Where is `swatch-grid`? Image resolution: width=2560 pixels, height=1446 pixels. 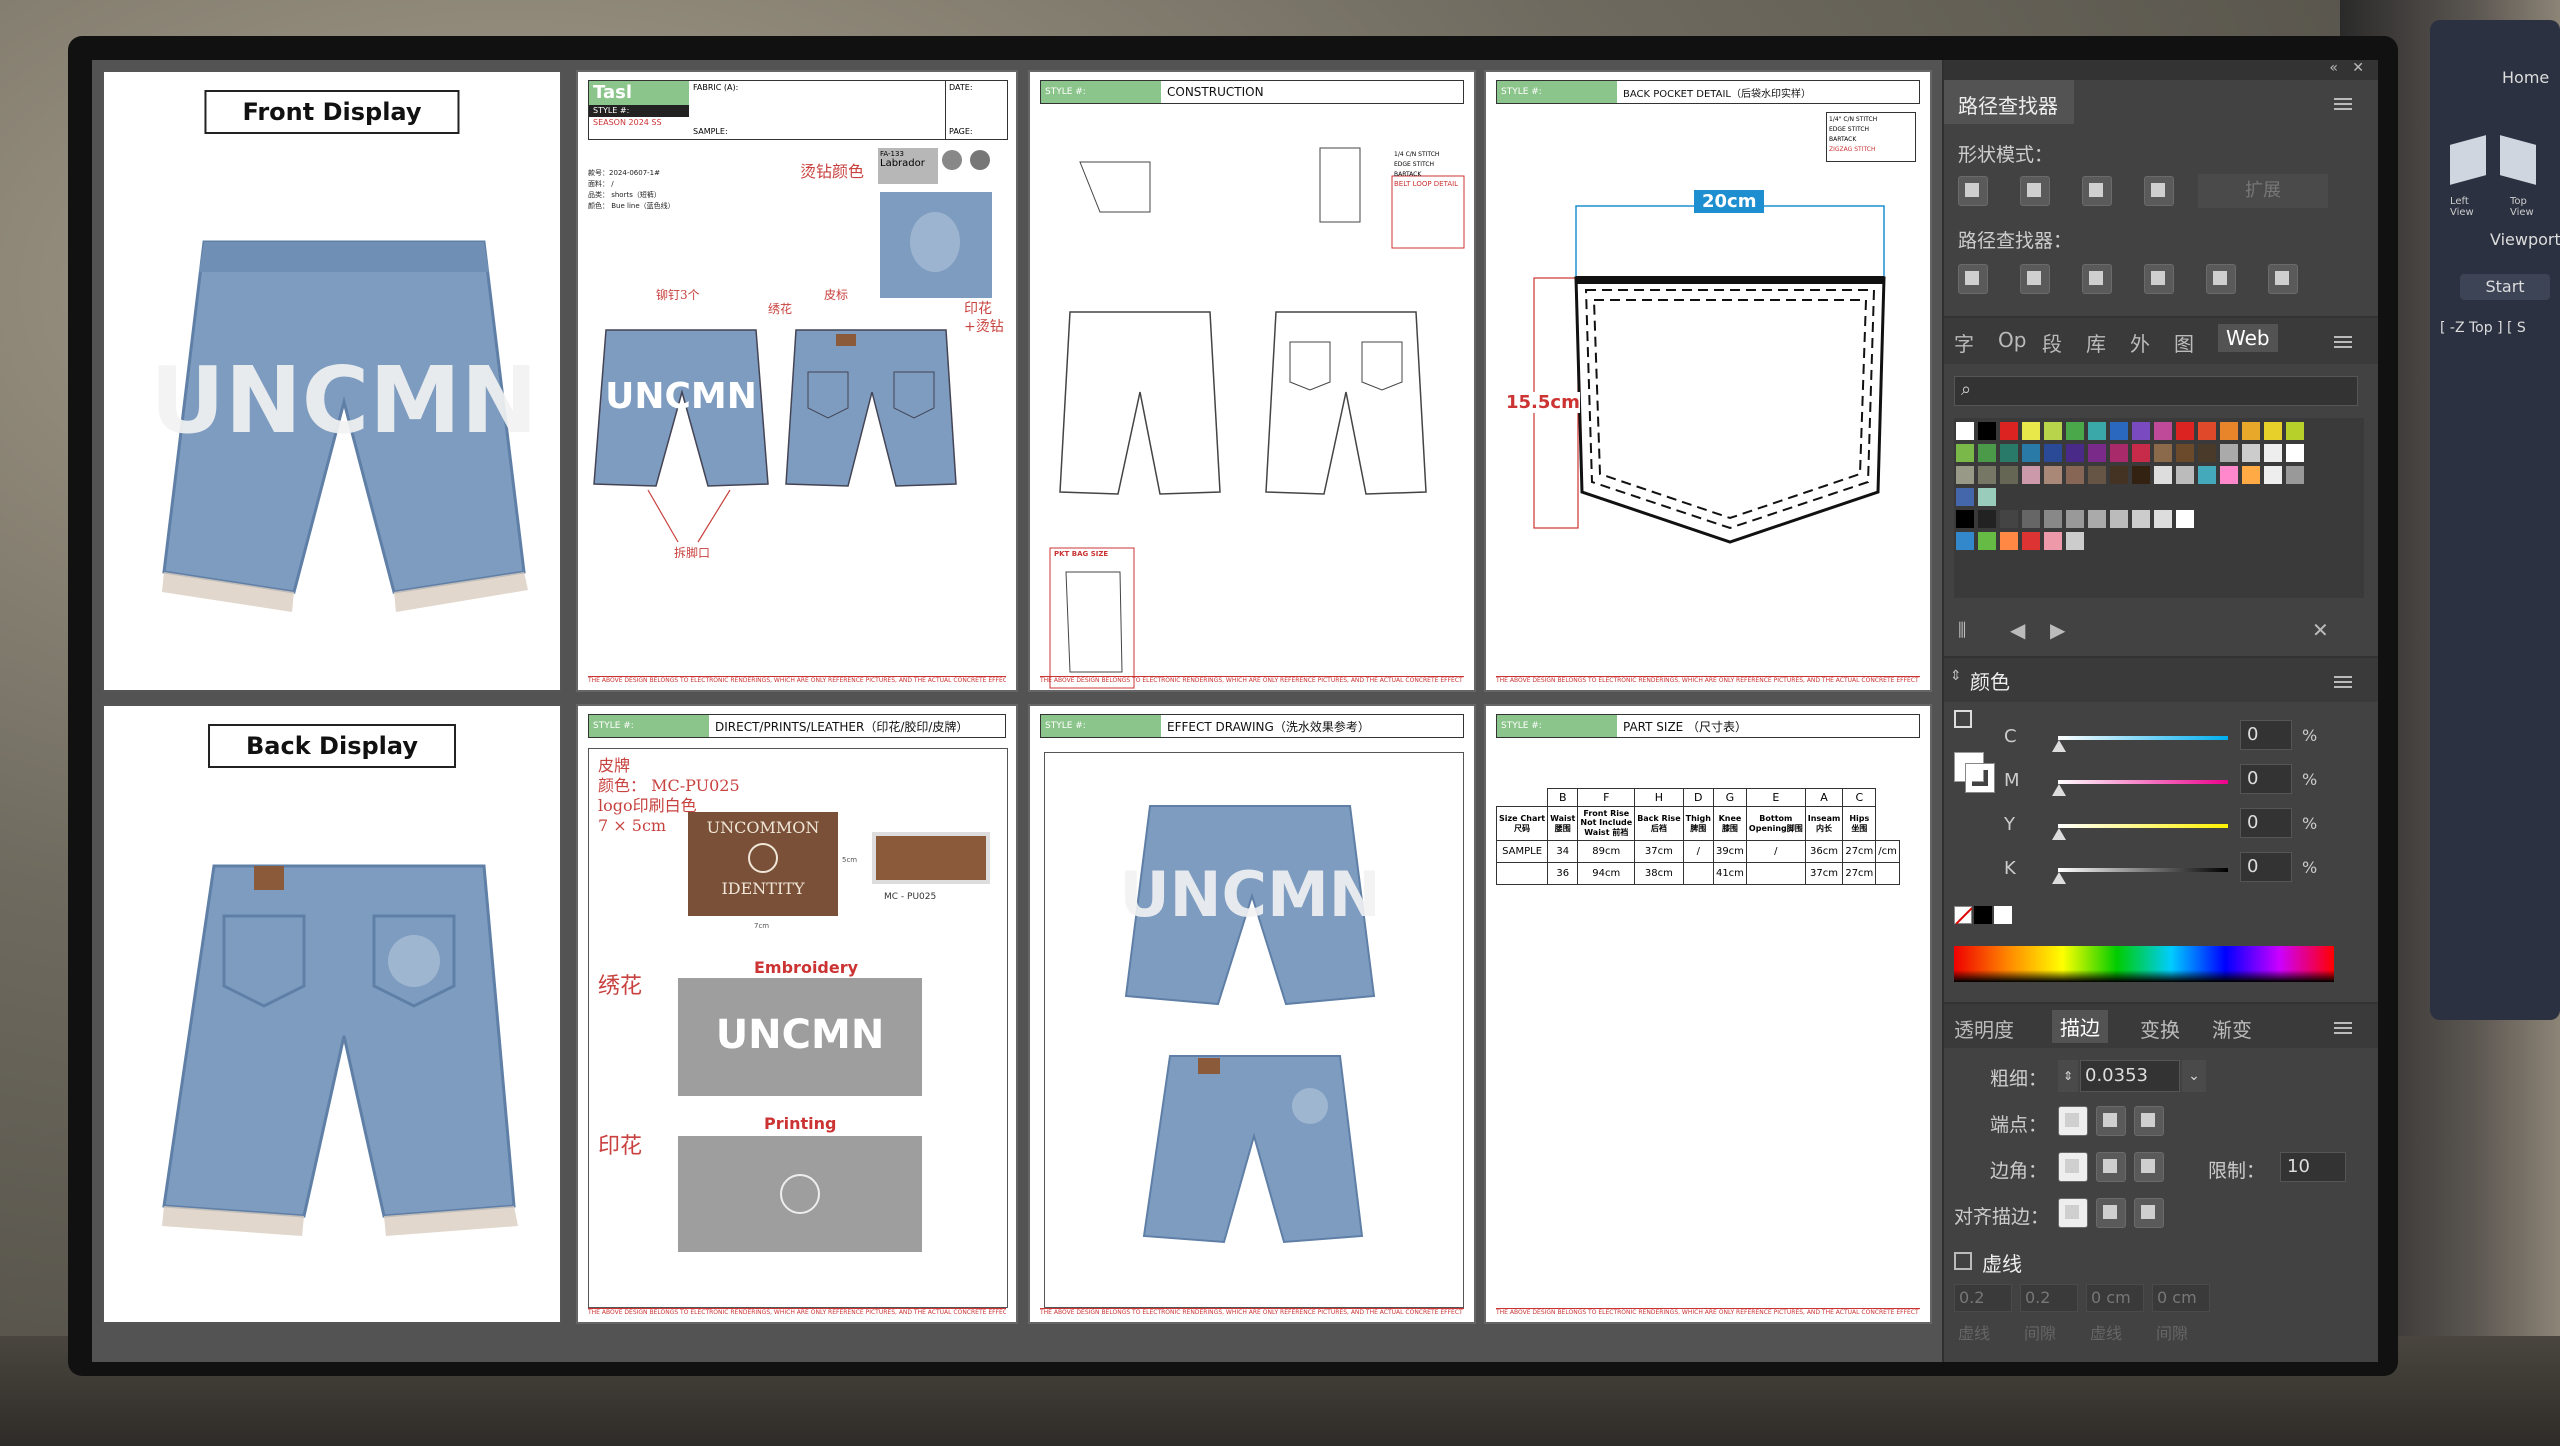 swatch-grid is located at coordinates (2159, 508).